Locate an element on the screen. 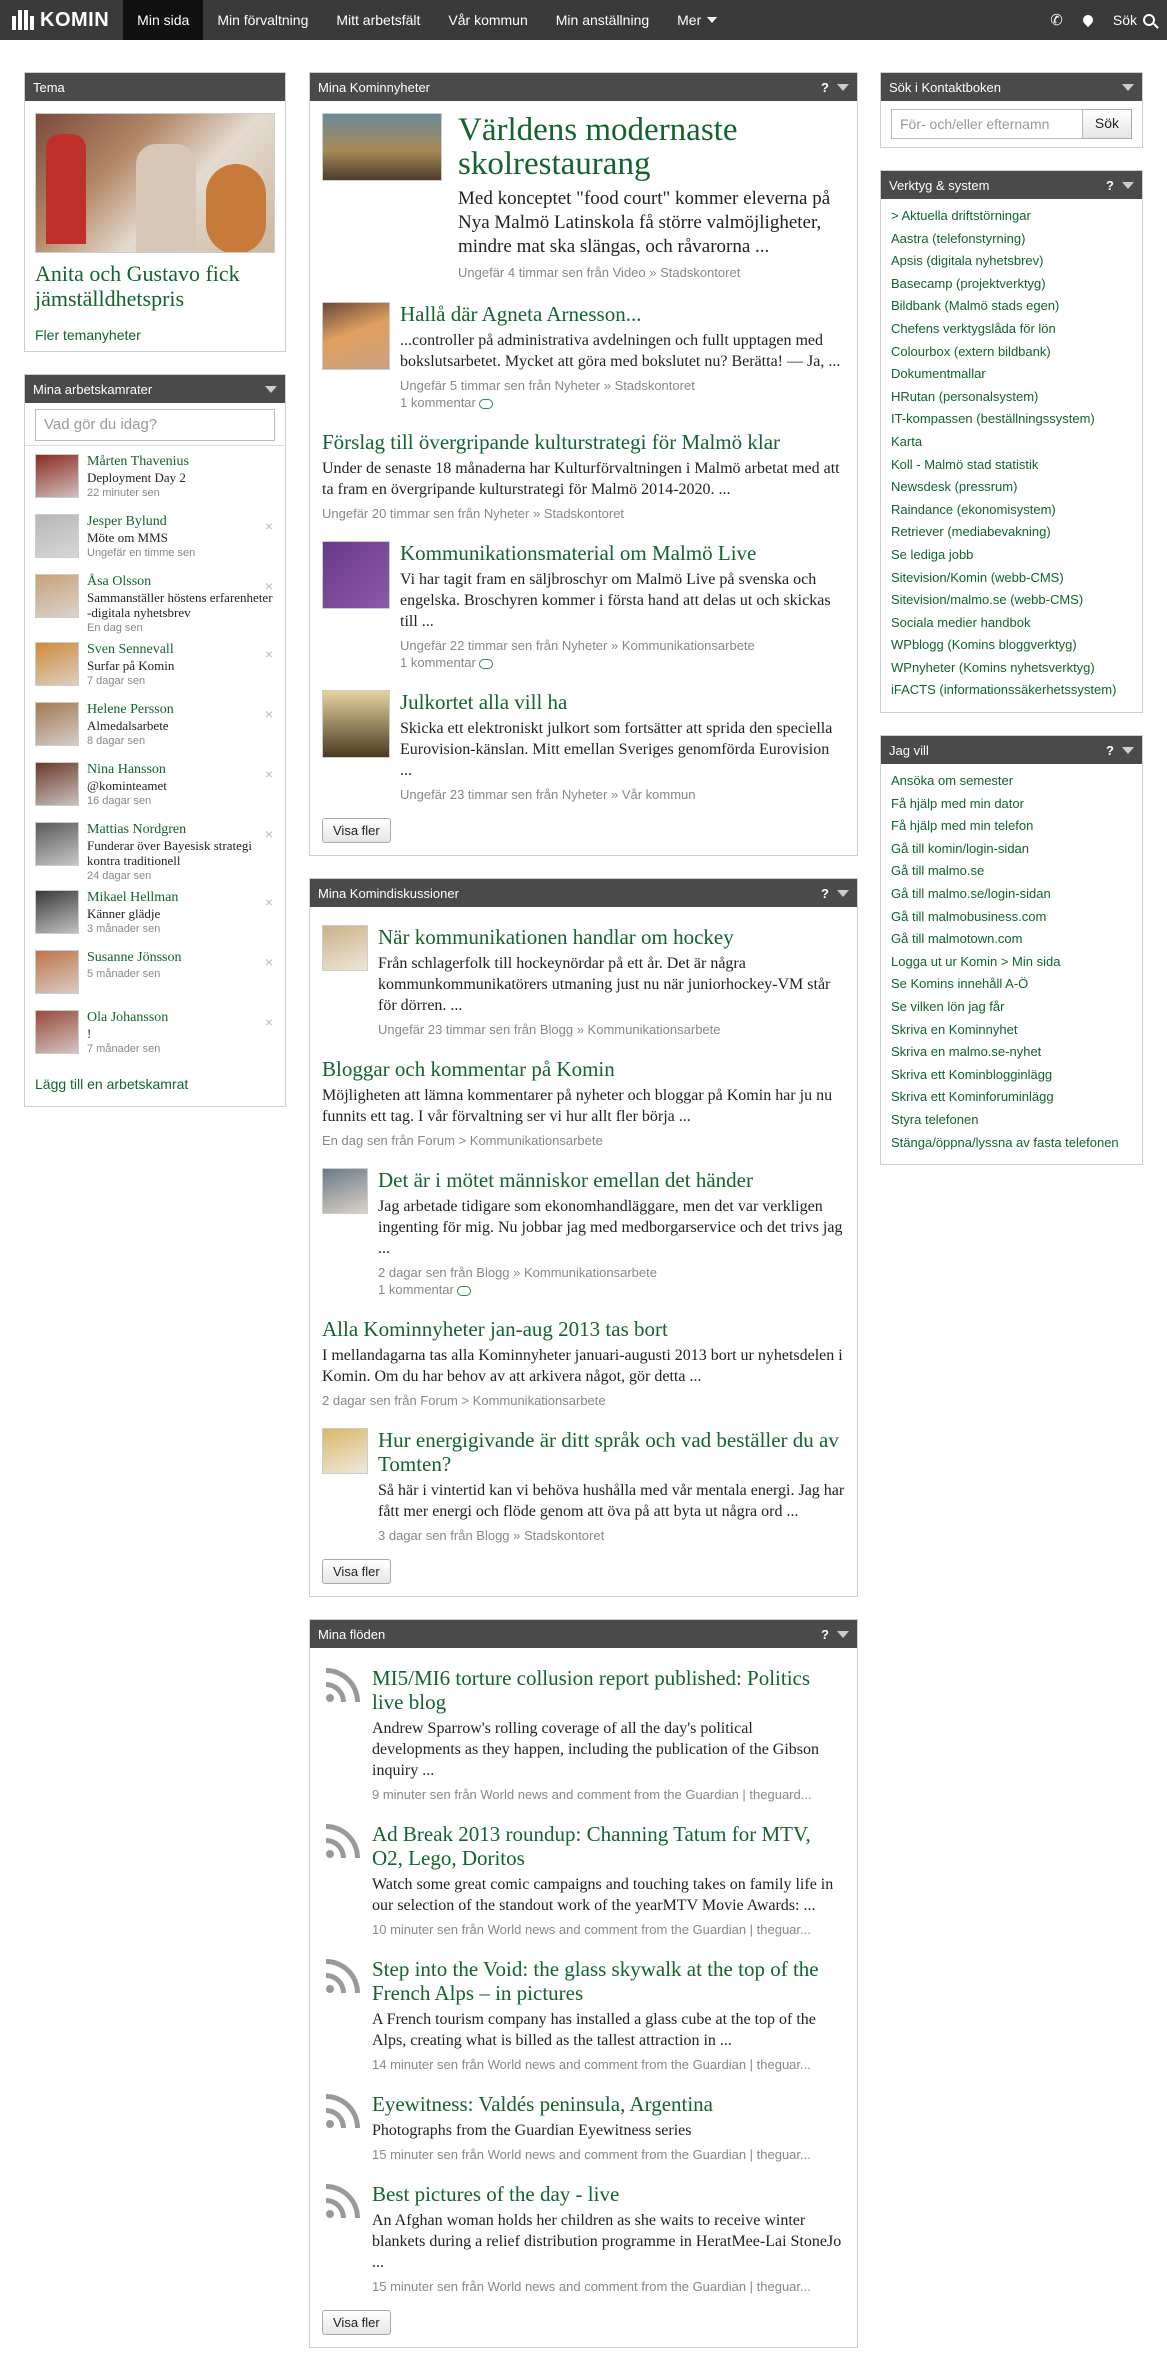  feature-title: Världens modernaste skolrestaurang is located at coordinates (651, 147).